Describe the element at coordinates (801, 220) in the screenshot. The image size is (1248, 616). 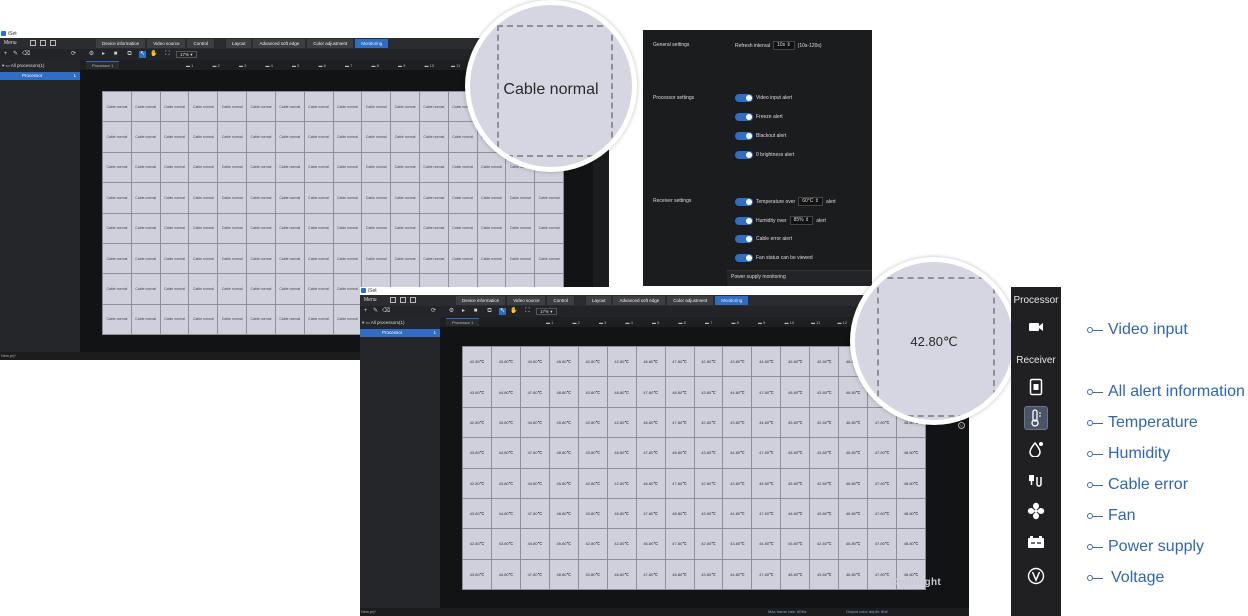
I see `humidity-threshold-stepper: 85% ⇕` at that location.